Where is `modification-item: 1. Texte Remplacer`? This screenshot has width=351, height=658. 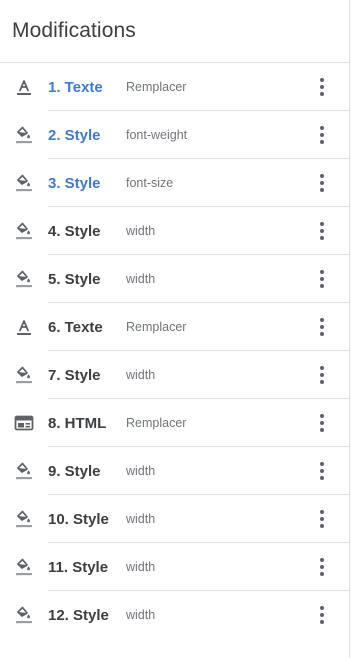
modification-item: 1. Texte Remplacer is located at coordinates (174, 87).